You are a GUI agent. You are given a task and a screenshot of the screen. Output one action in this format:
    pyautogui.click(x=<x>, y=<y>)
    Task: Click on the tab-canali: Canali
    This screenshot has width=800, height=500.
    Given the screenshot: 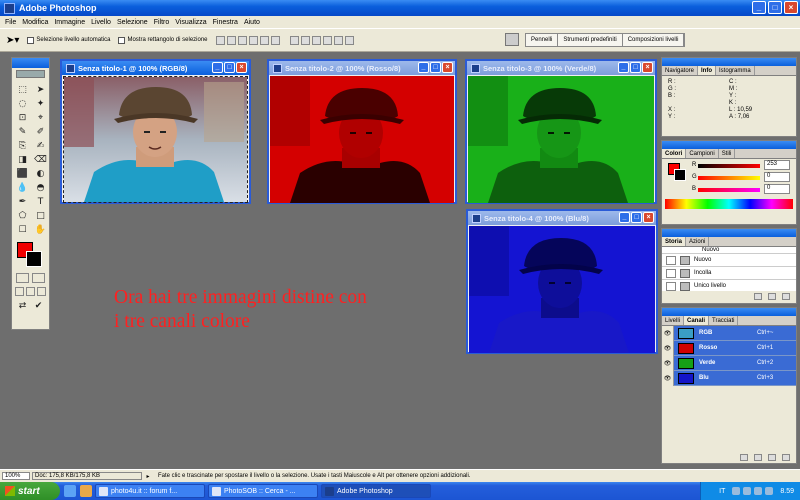 What is the action you would take?
    pyautogui.click(x=697, y=320)
    